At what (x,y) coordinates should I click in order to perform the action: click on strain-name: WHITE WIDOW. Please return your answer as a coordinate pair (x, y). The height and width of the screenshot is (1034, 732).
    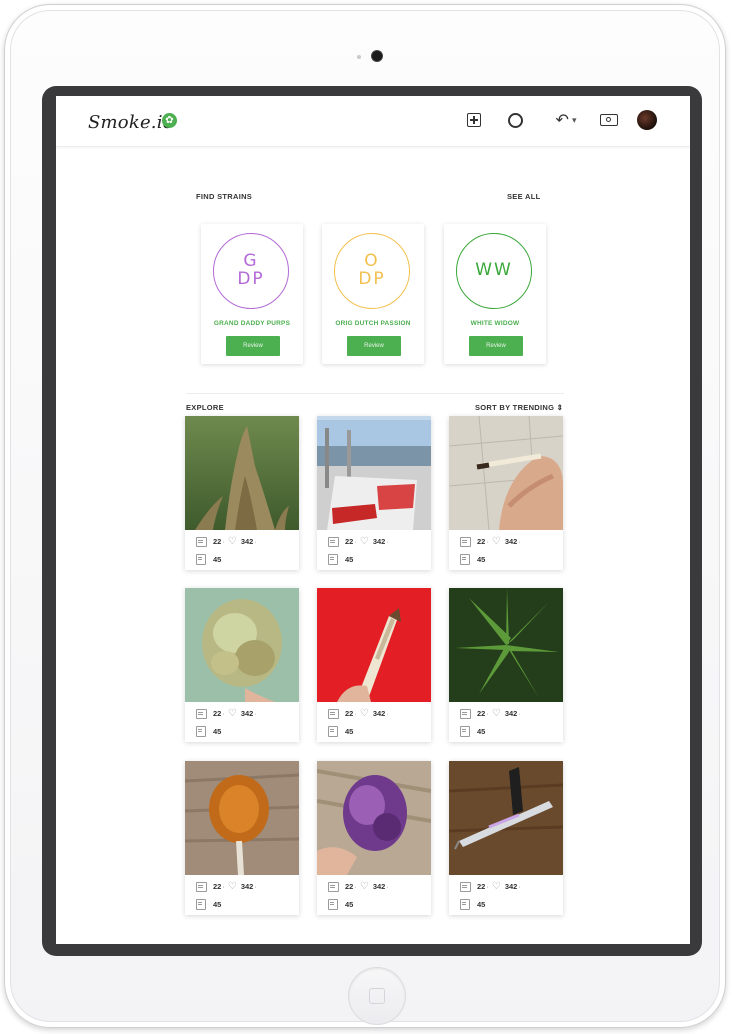
    Looking at the image, I should click on (495, 323).